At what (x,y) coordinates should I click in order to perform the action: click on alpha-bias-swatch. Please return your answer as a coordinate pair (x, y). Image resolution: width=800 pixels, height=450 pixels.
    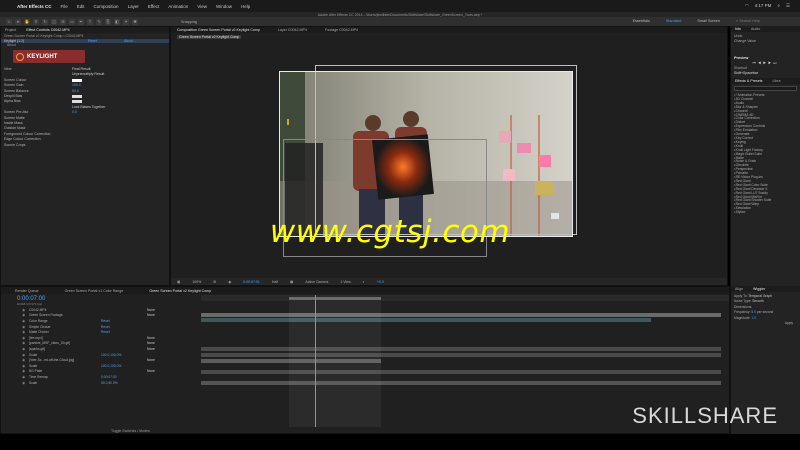
    Looking at the image, I should click on (77, 102).